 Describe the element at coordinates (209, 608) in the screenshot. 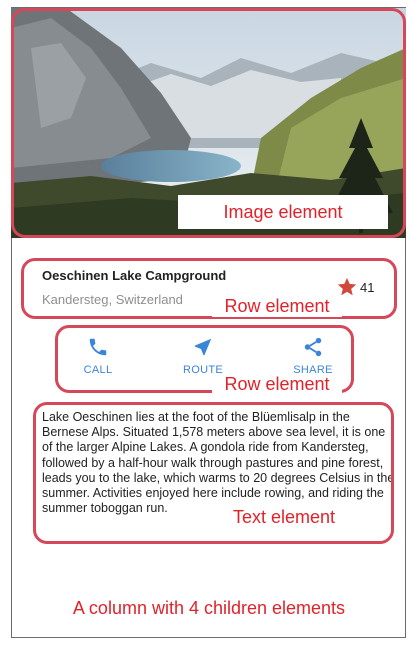

I see `column-callout: A column with 4 children elements` at that location.